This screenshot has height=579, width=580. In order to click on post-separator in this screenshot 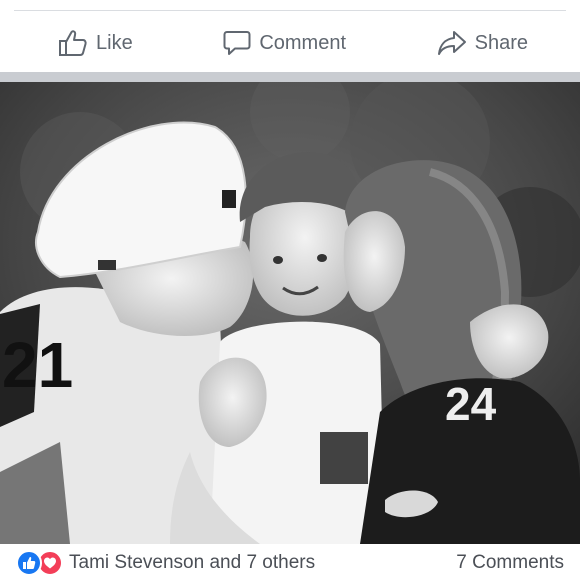, I will do `click(290, 77)`.